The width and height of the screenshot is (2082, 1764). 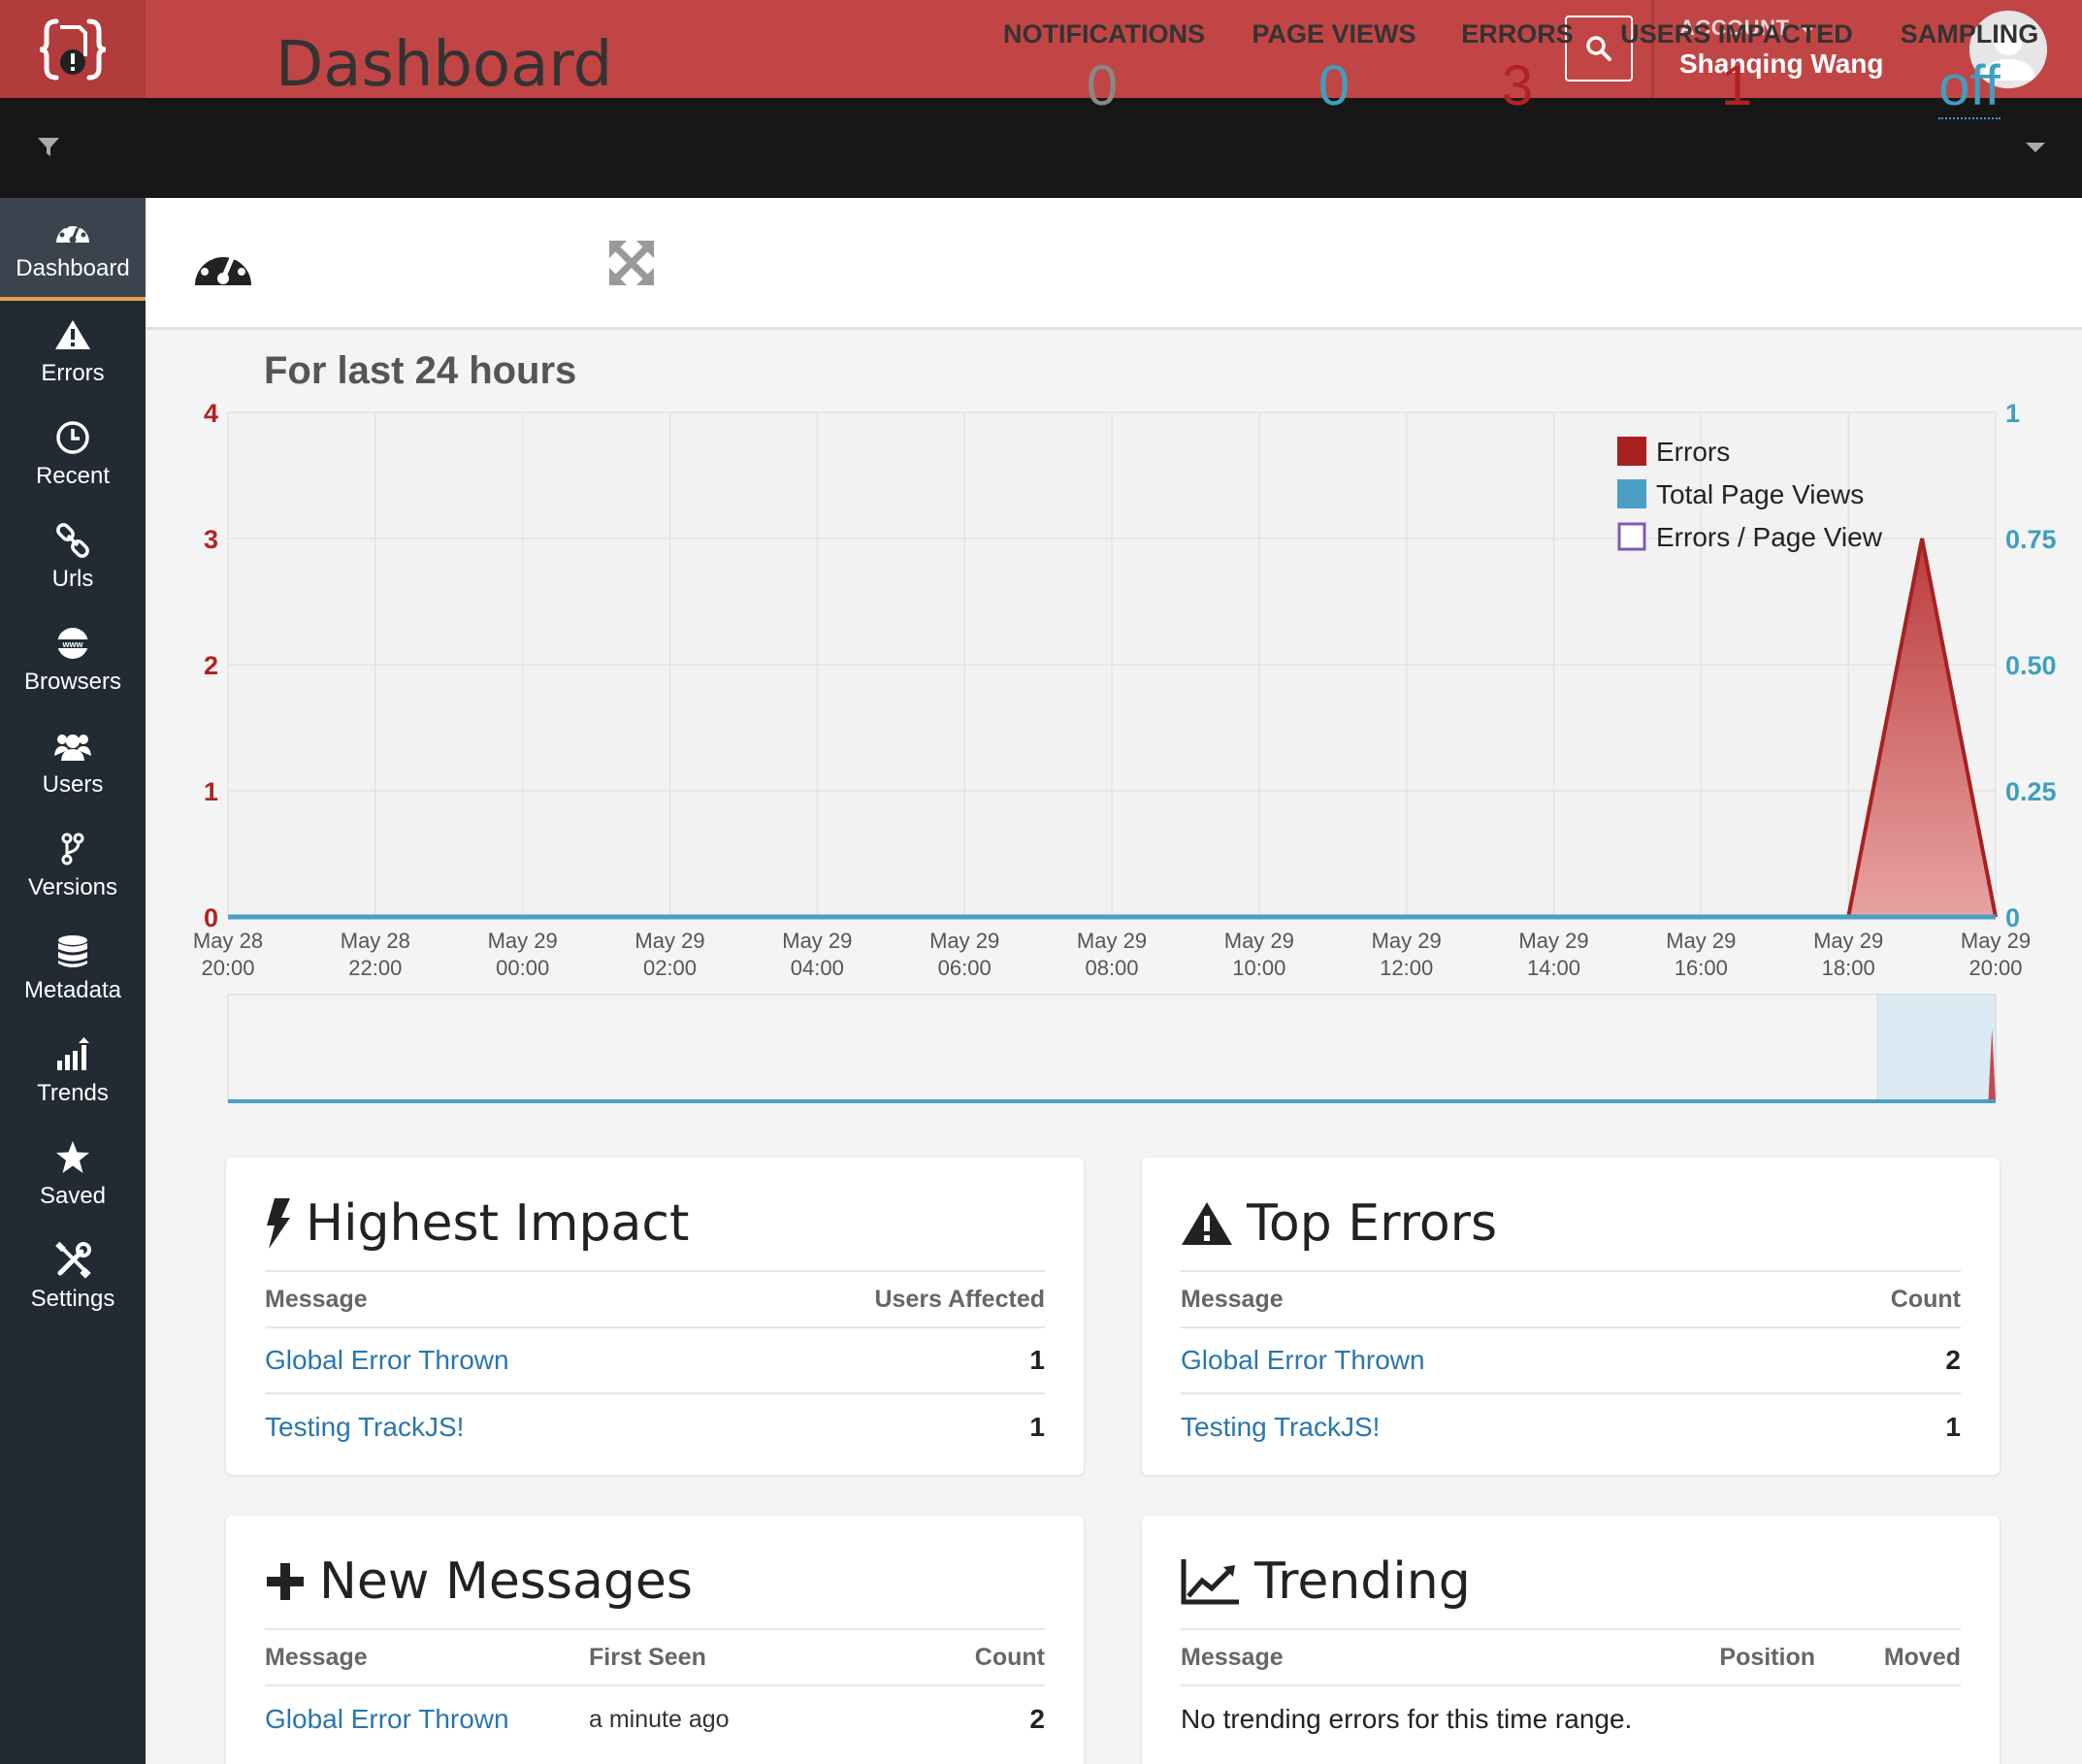 What do you see at coordinates (1104, 68) in the screenshot?
I see `stat-notifications: NOTIFICATIONS 0` at bounding box center [1104, 68].